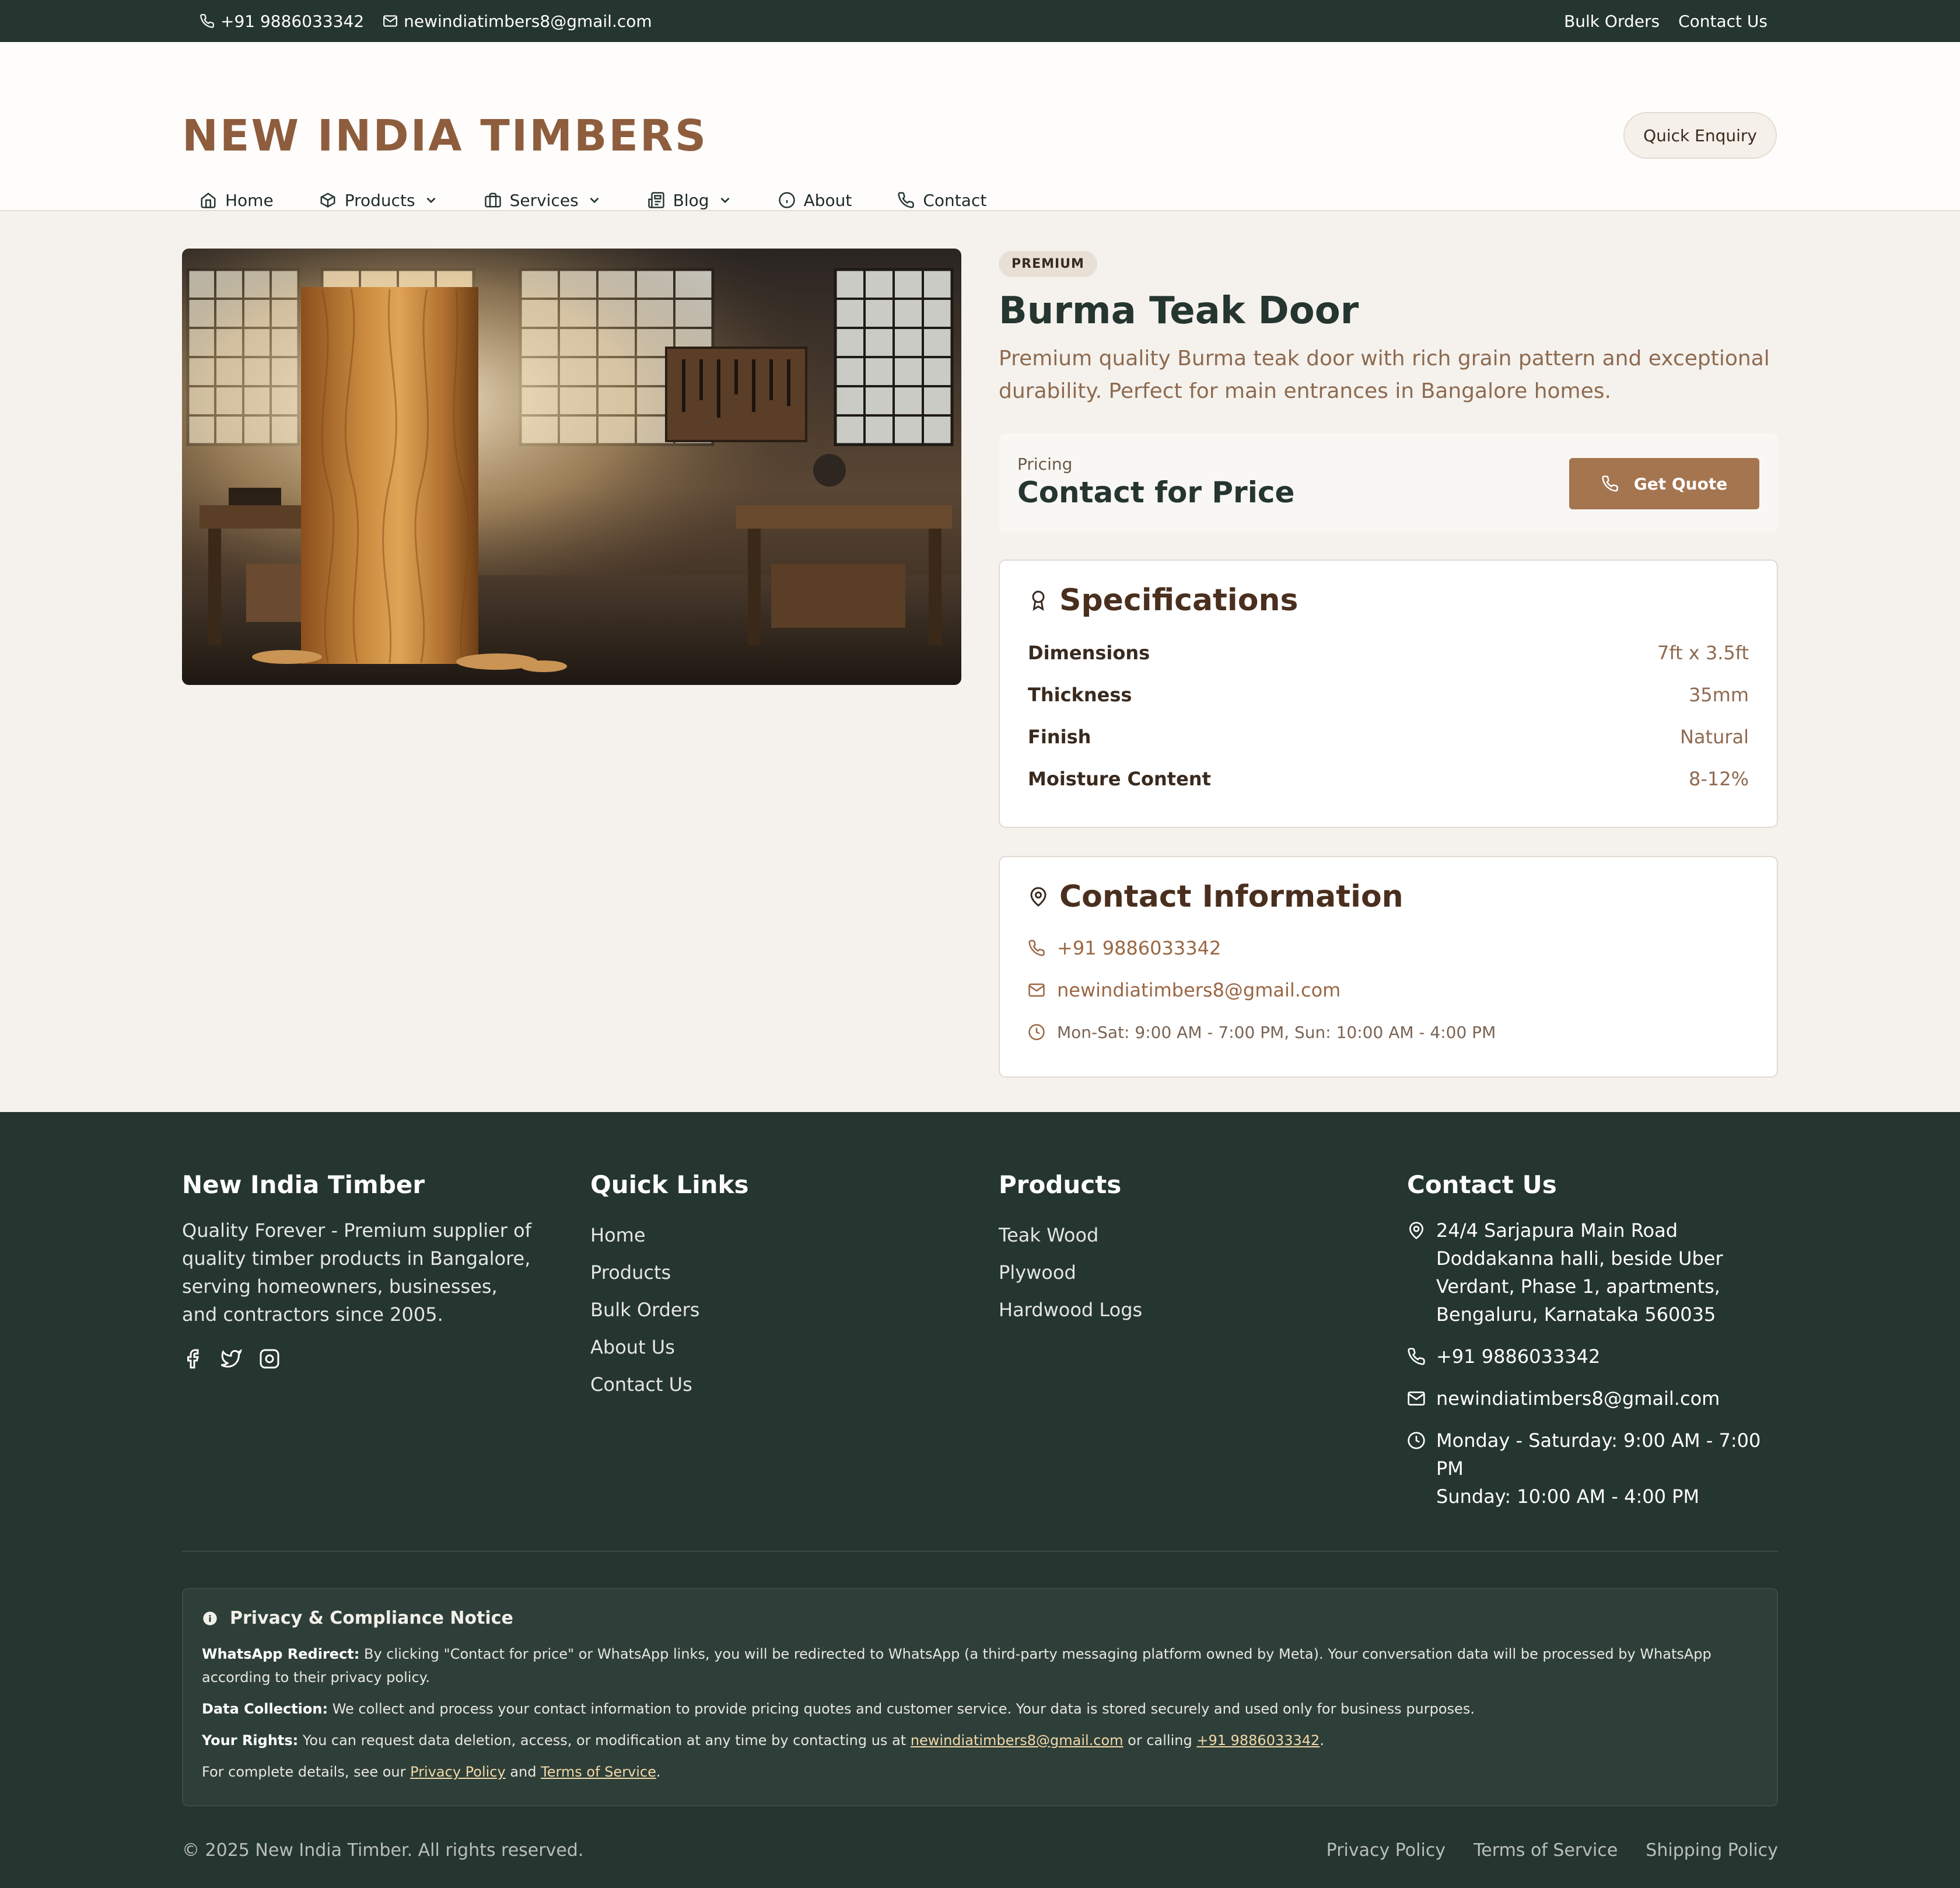 This screenshot has height=1888, width=1960. What do you see at coordinates (955, 200) in the screenshot?
I see `nav-label: Contact` at bounding box center [955, 200].